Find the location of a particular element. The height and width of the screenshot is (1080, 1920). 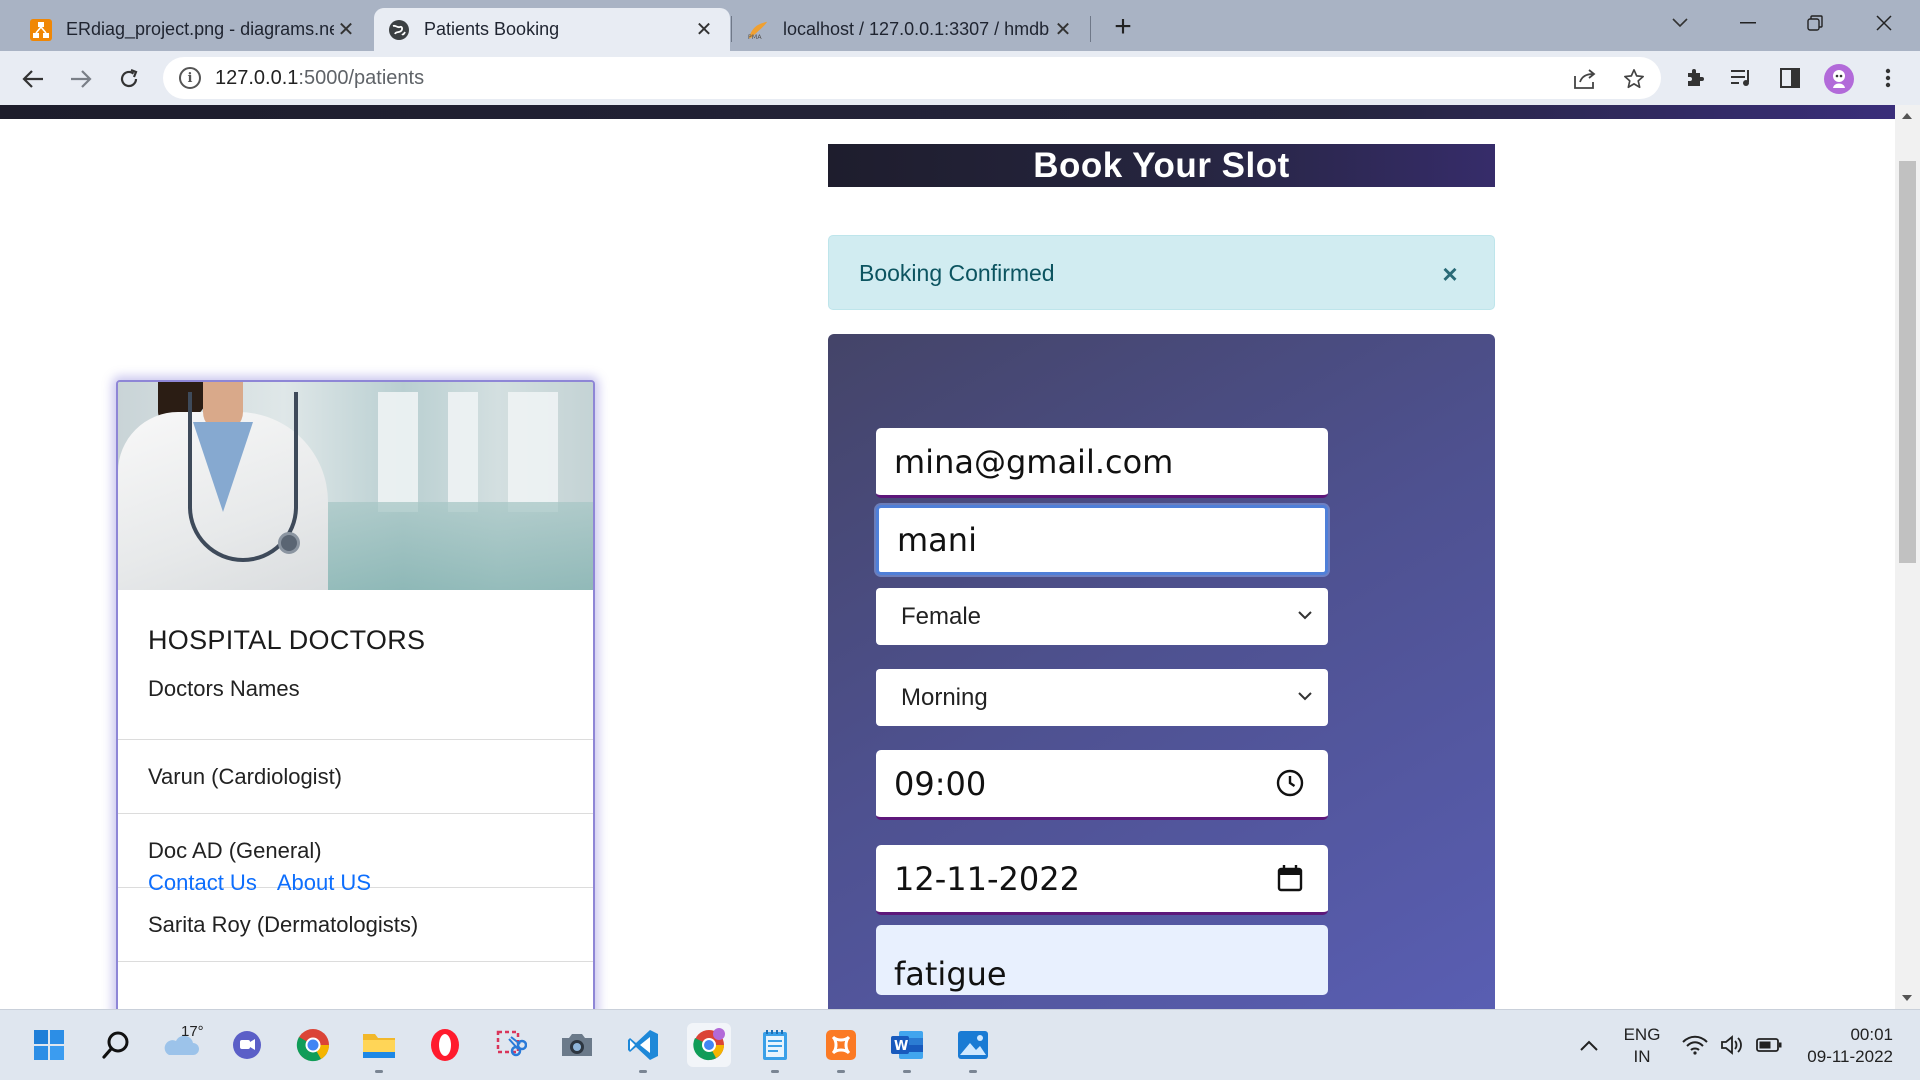

page-scrollbar is located at coordinates (1907, 557).